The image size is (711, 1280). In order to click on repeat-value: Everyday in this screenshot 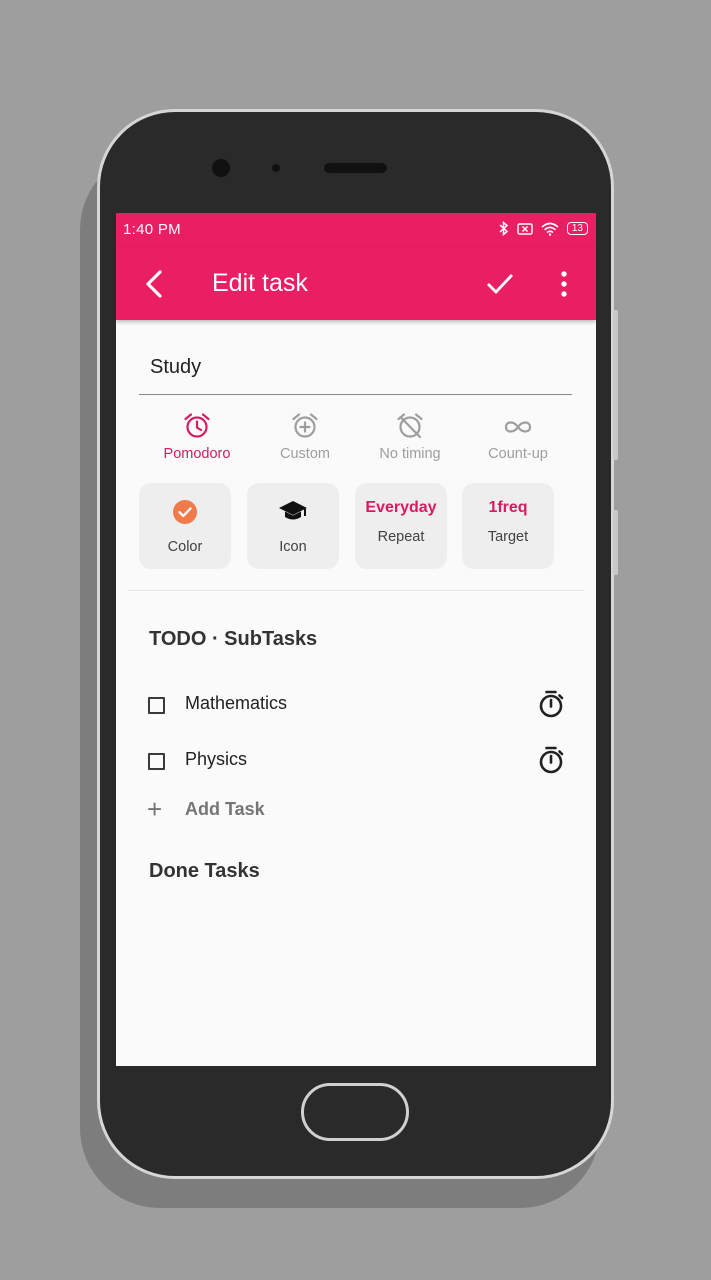, I will do `click(401, 507)`.